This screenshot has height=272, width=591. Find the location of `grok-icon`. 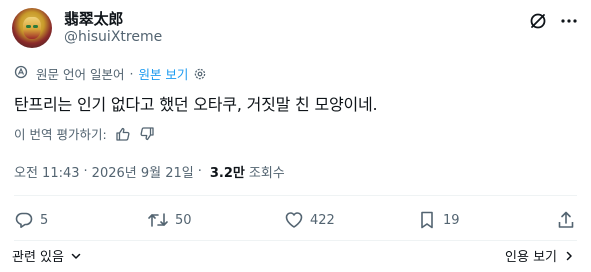

grok-icon is located at coordinates (538, 21).